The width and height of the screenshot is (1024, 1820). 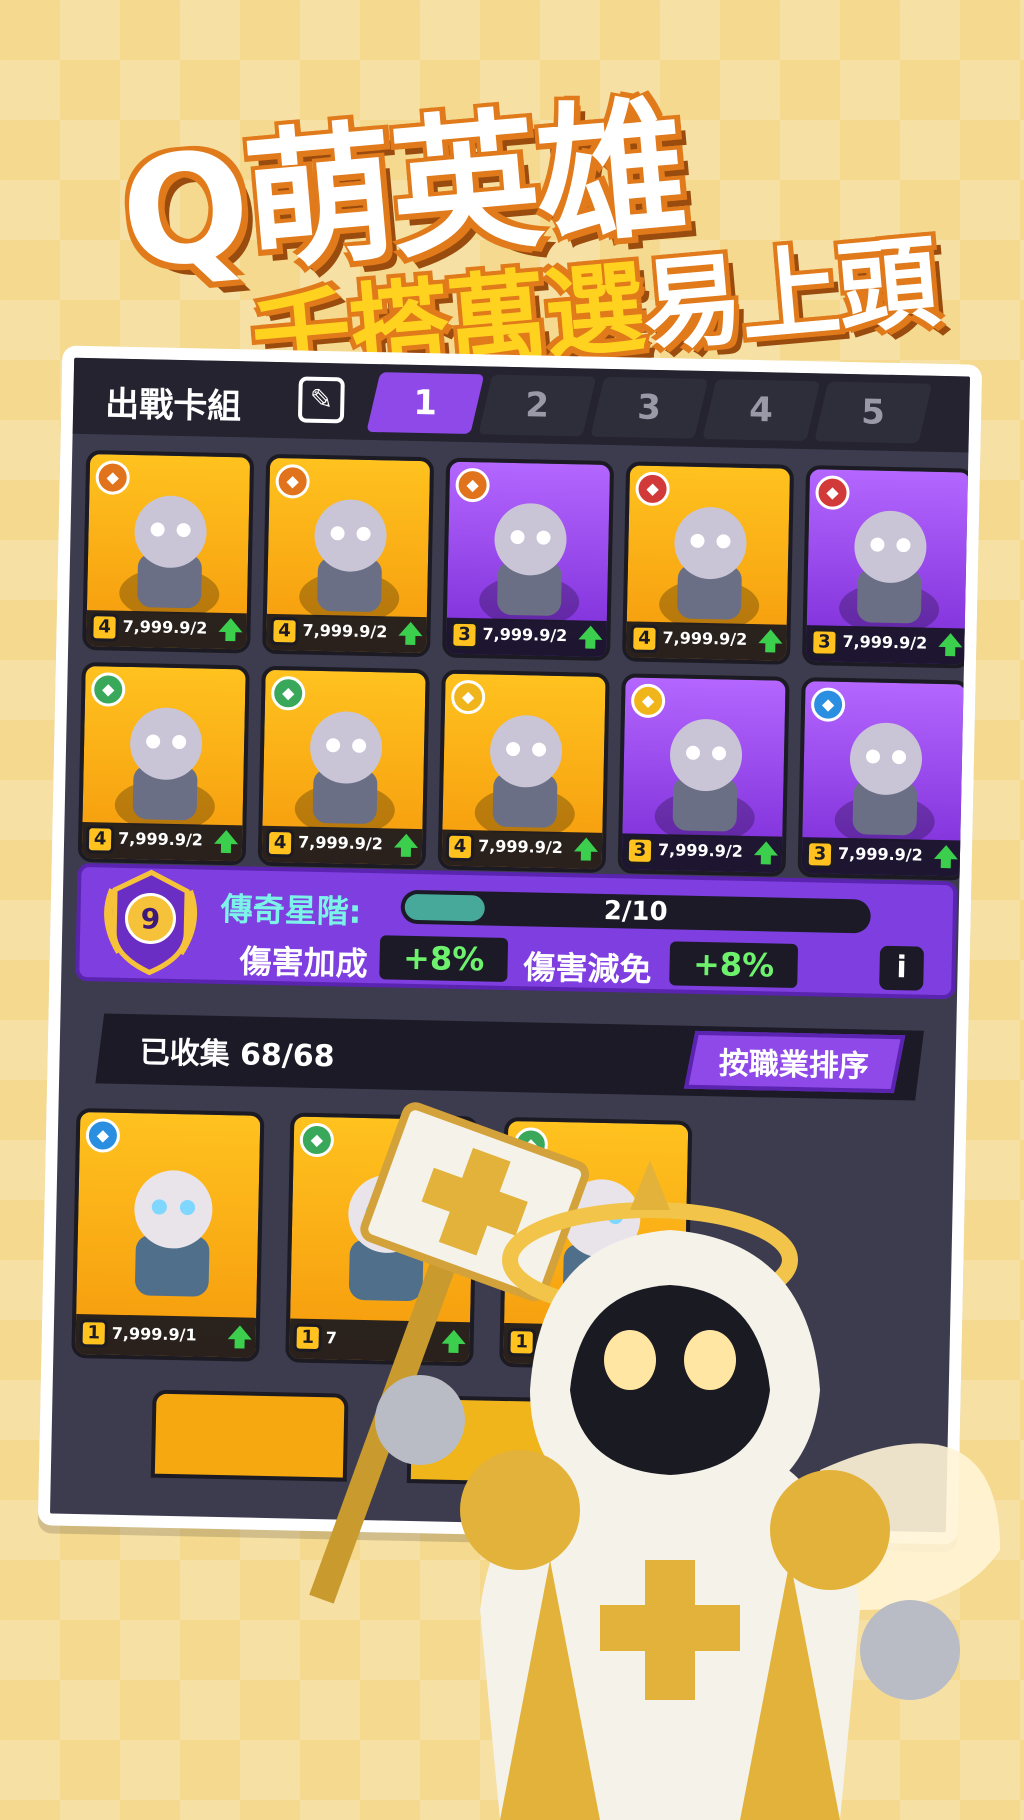 What do you see at coordinates (734, 965) in the screenshot?
I see `damage-reduction-value: +8%` at bounding box center [734, 965].